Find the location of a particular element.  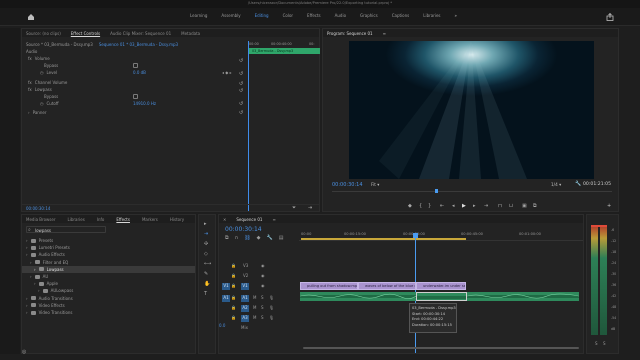

volume-row: fx Volume is located at coordinates (132, 58).